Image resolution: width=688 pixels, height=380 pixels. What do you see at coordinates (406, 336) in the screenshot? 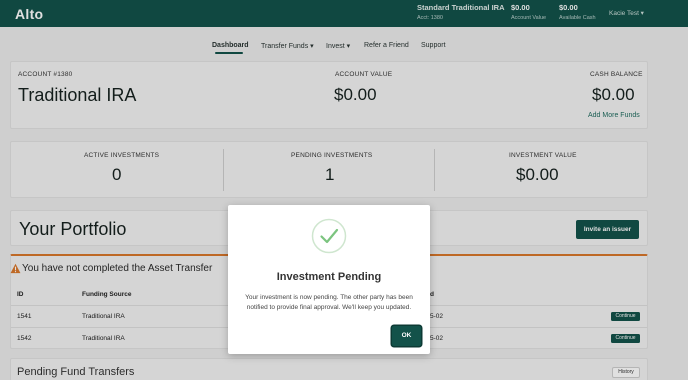
I see `ok-button: OK` at bounding box center [406, 336].